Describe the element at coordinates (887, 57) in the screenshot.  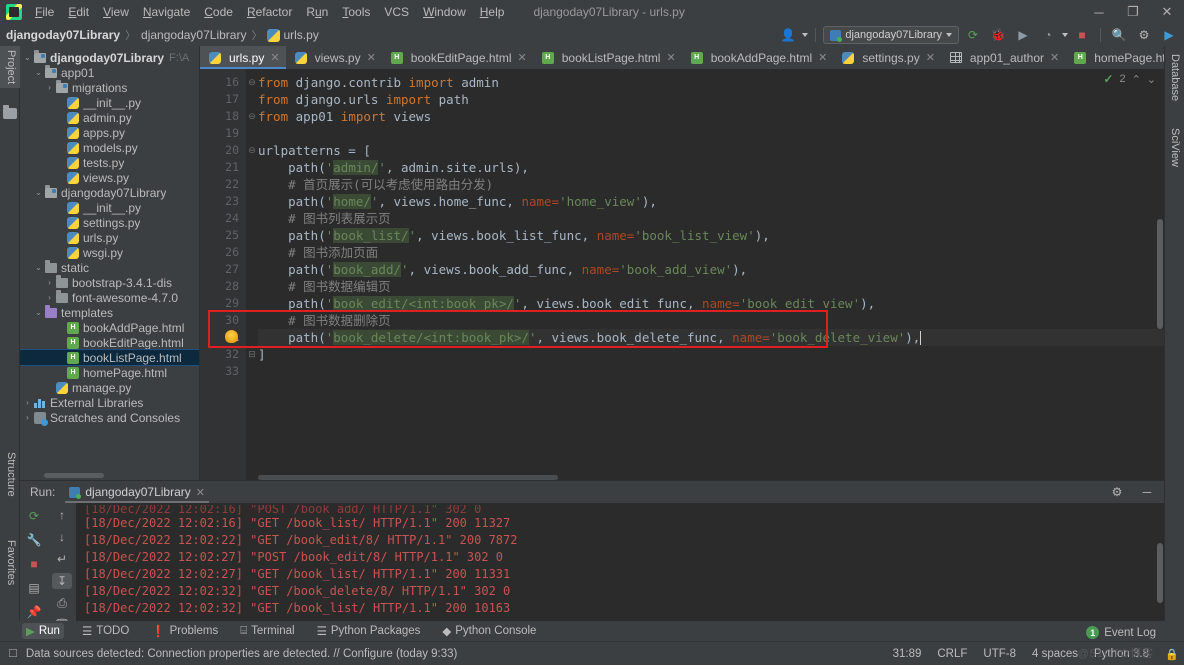
I see `editor-tab-settings-py: settings.py ✕` at that location.